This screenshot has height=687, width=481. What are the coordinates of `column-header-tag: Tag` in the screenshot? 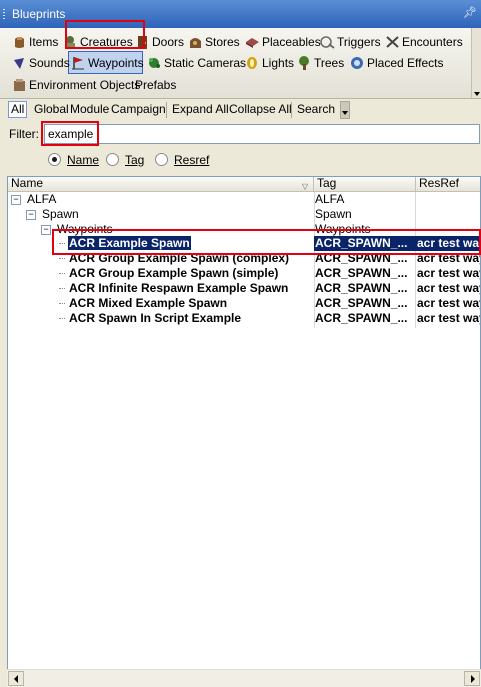 It's located at (365, 184).